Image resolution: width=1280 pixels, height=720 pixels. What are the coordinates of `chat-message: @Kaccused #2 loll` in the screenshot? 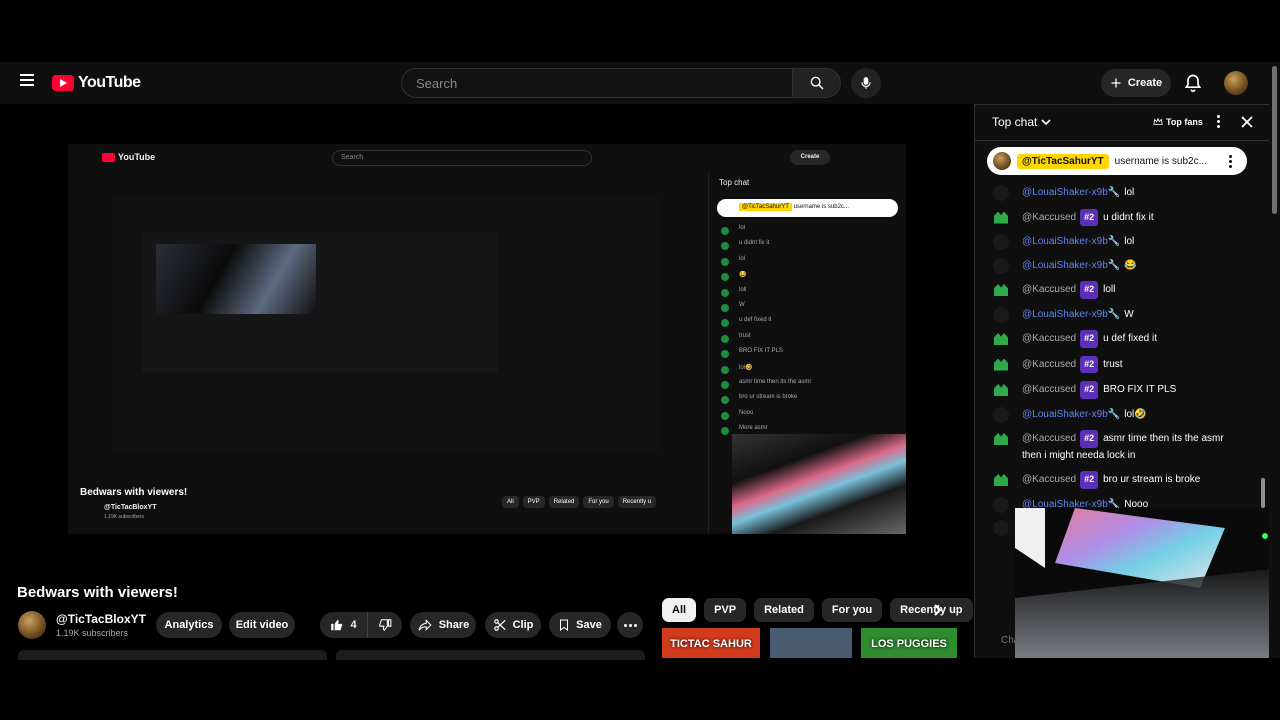 It's located at (1115, 290).